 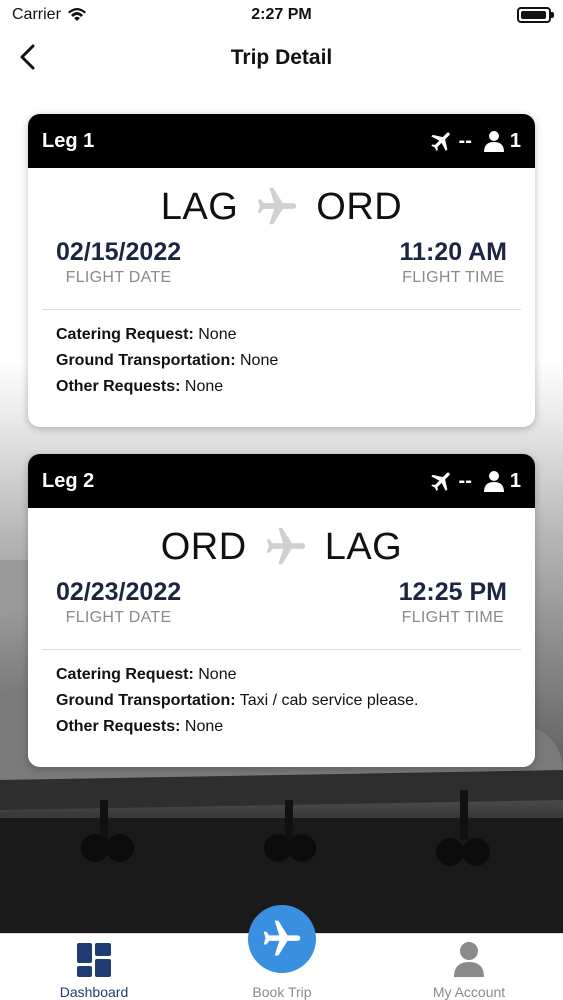 I want to click on page-title: Trip Detail, so click(x=281, y=57).